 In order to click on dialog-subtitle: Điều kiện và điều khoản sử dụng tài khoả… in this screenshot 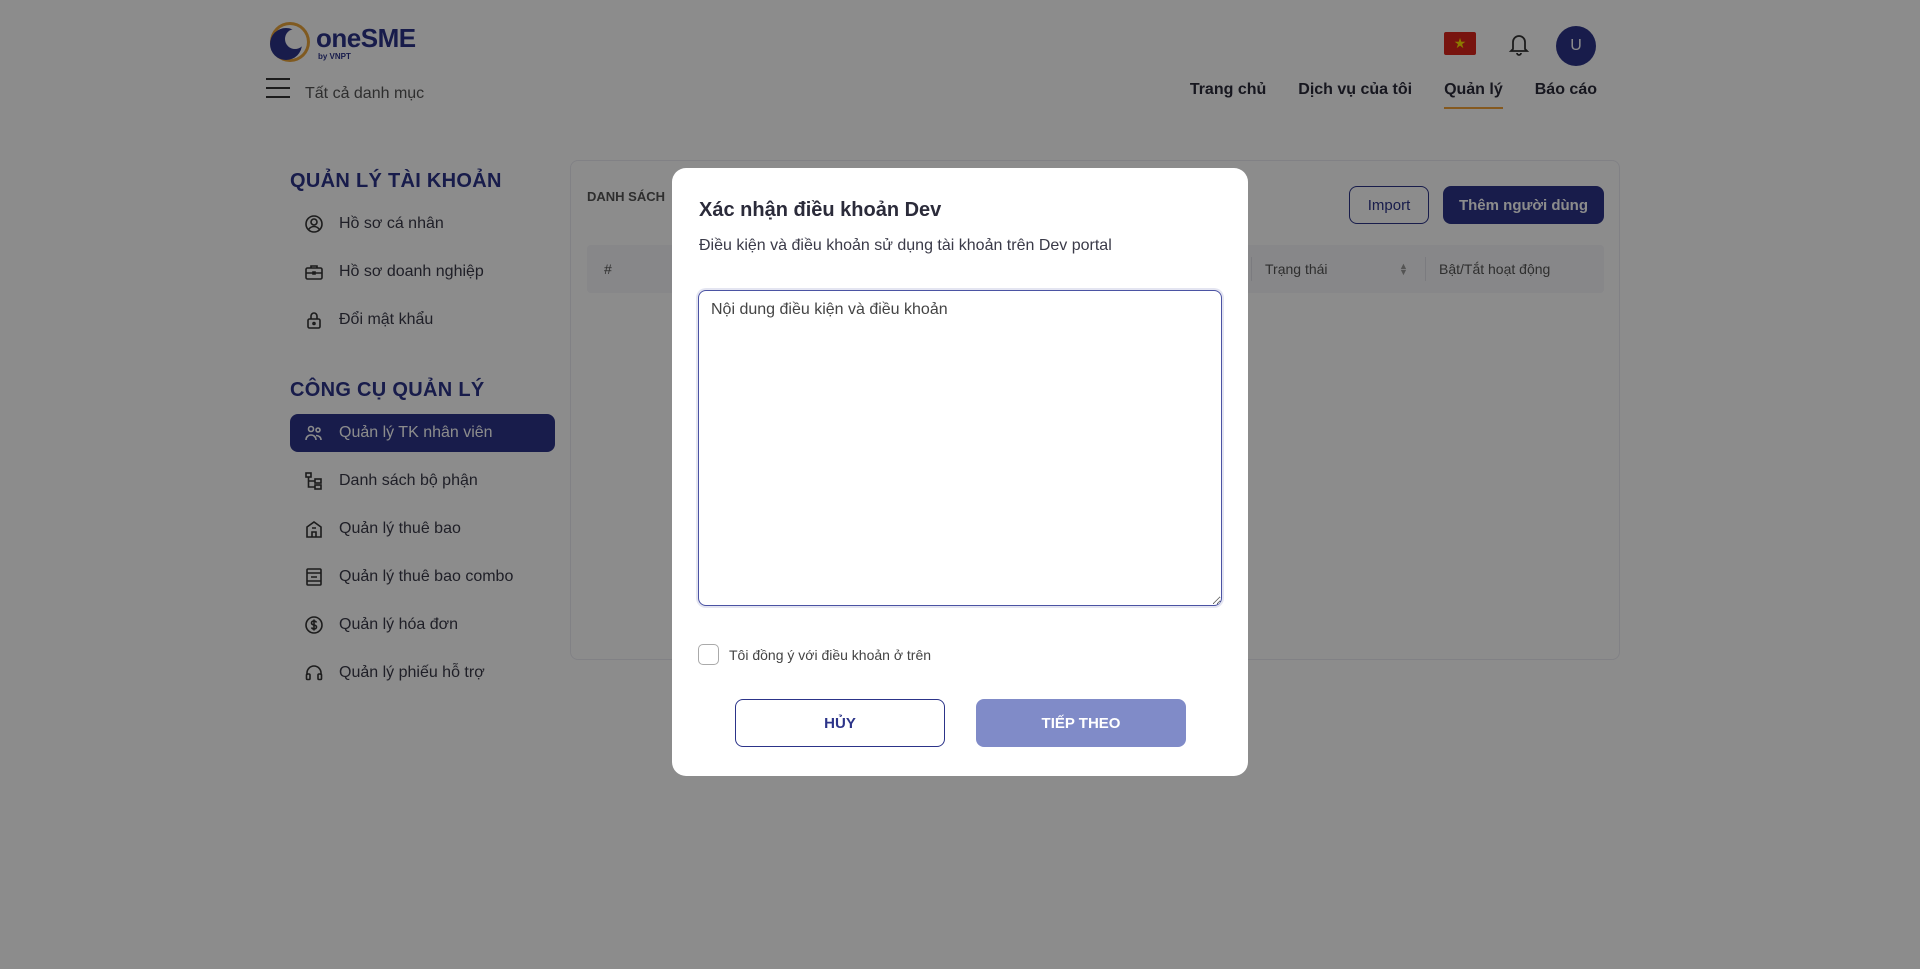, I will do `click(905, 245)`.